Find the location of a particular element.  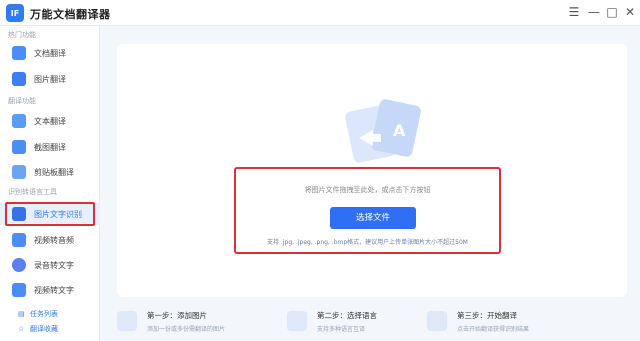

clipboard-icon is located at coordinates (19, 172).